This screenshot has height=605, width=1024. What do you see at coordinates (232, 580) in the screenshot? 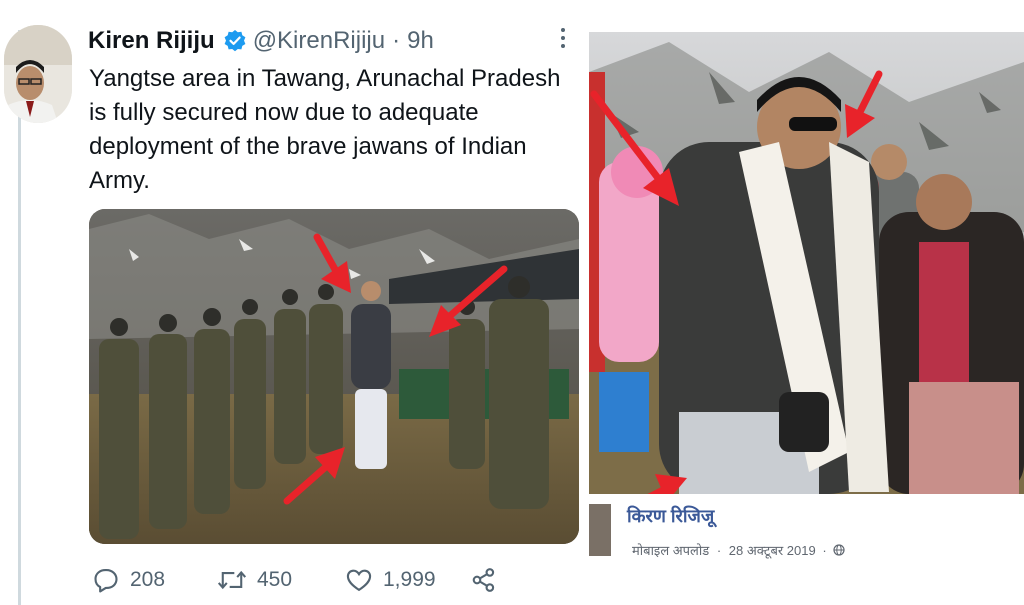
I see `retweet-icon` at bounding box center [232, 580].